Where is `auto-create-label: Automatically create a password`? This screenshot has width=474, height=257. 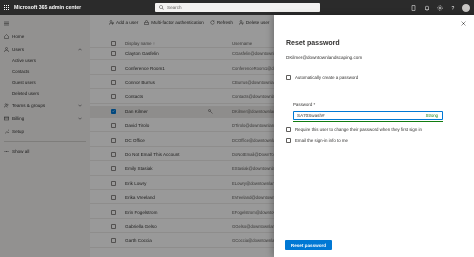 auto-create-label: Automatically create a password is located at coordinates (327, 77).